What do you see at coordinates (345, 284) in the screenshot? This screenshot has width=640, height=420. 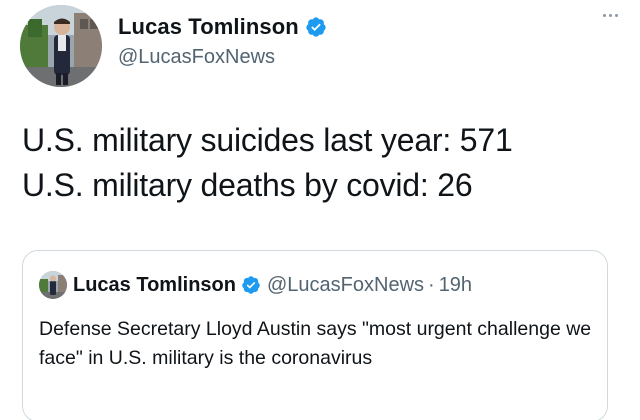 I see `quoted-author-handle: @LucasFoxNews` at bounding box center [345, 284].